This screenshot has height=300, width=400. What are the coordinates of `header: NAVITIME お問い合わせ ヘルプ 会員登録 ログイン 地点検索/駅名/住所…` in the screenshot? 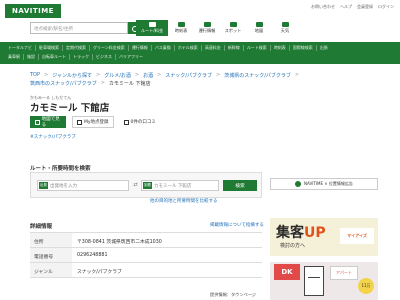 It's located at (200, 19).